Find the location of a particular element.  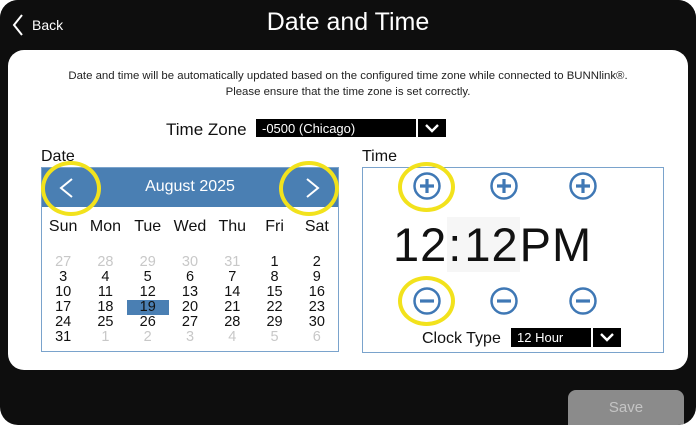

weekday-label: Wed is located at coordinates (190, 226).